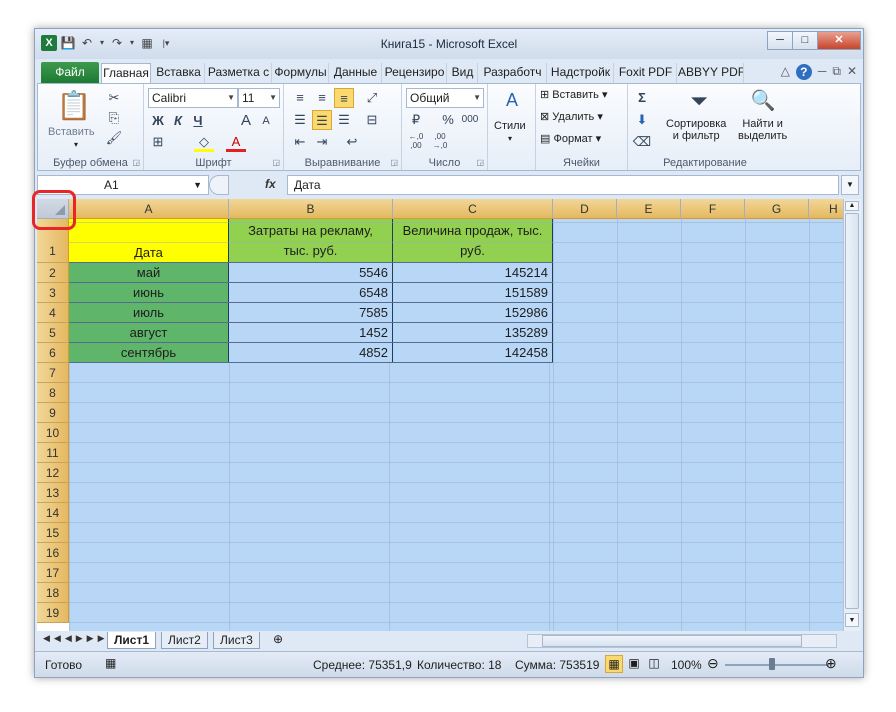  I want to click on column-header-b: B, so click(311, 209).